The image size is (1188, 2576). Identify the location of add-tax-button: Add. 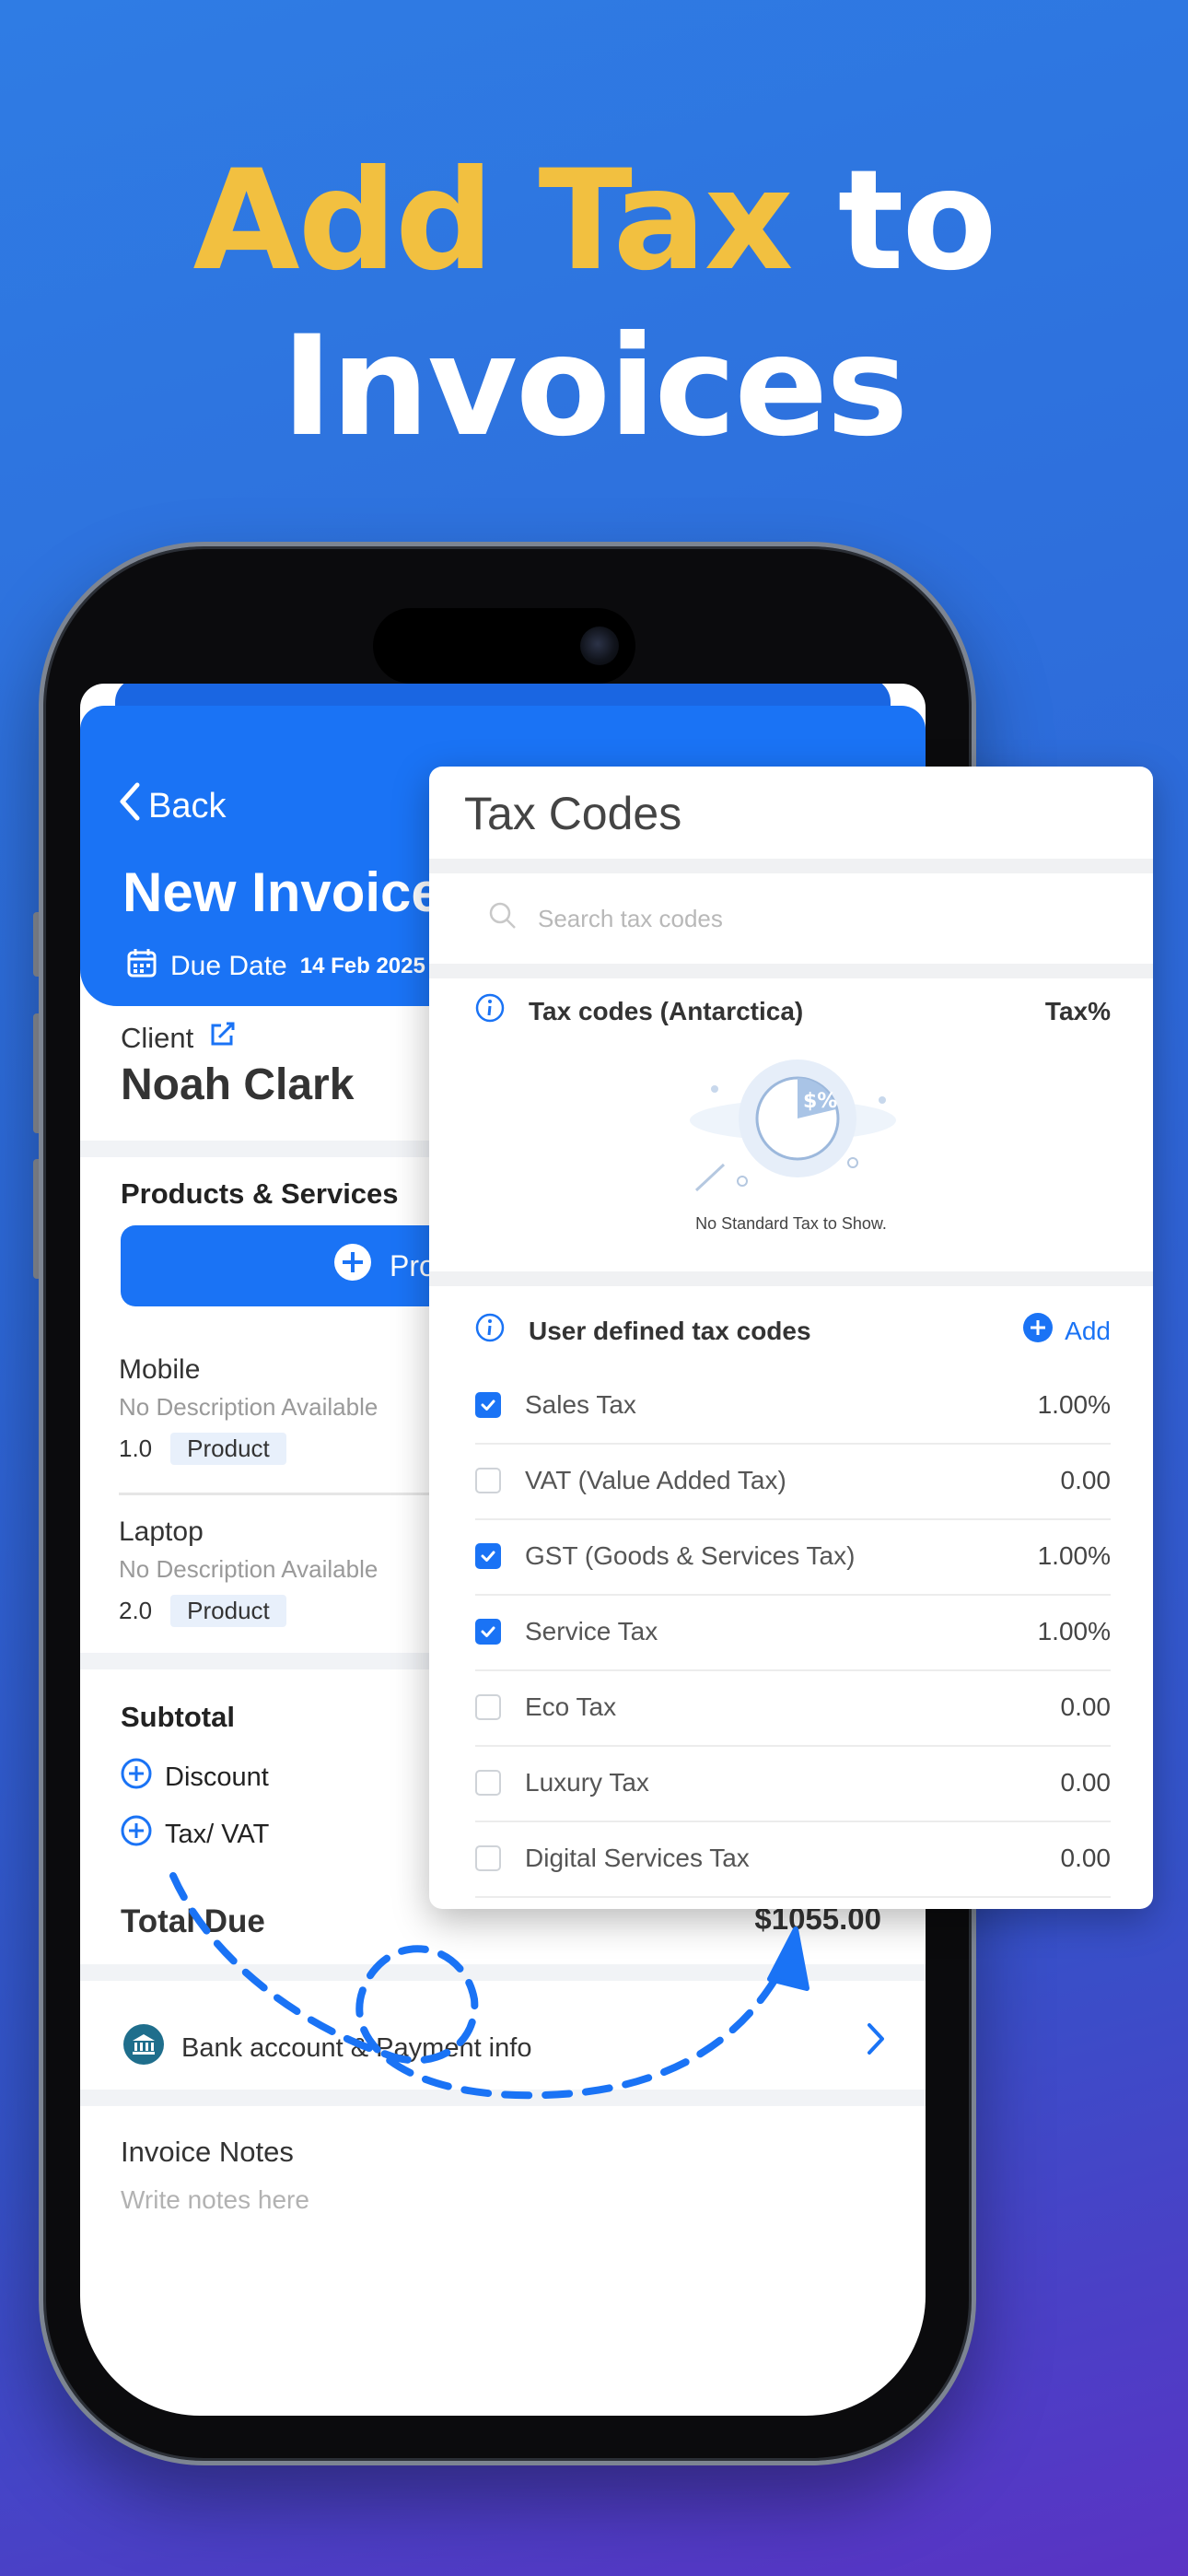
(1066, 1331).